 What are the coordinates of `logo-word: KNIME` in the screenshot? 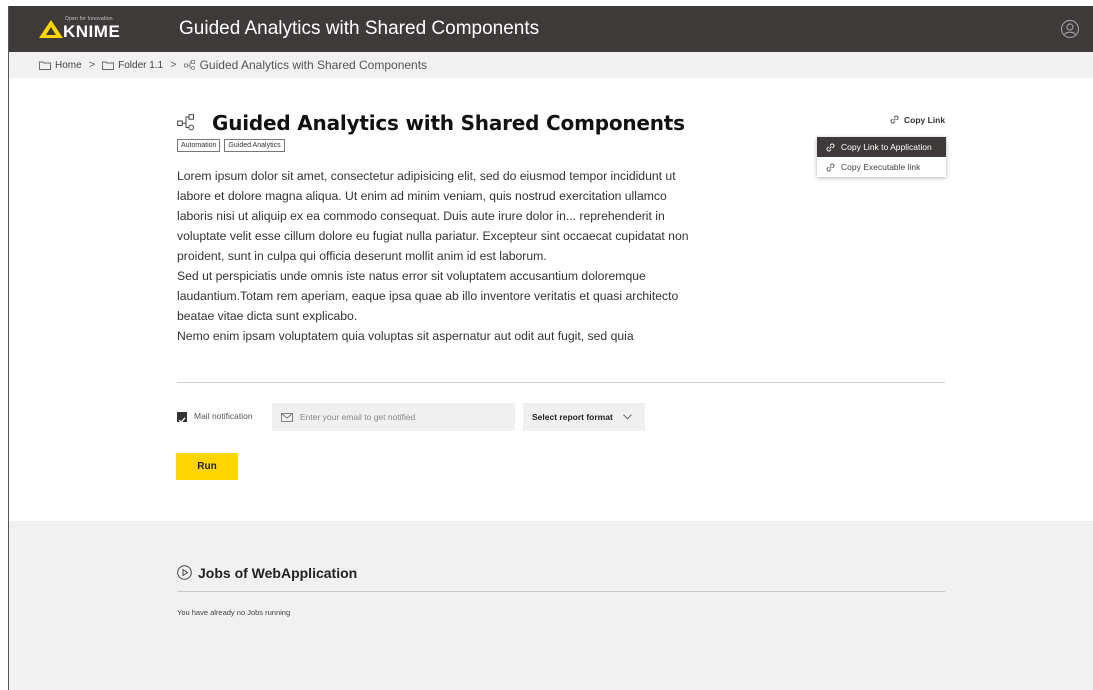 It's located at (92, 31).